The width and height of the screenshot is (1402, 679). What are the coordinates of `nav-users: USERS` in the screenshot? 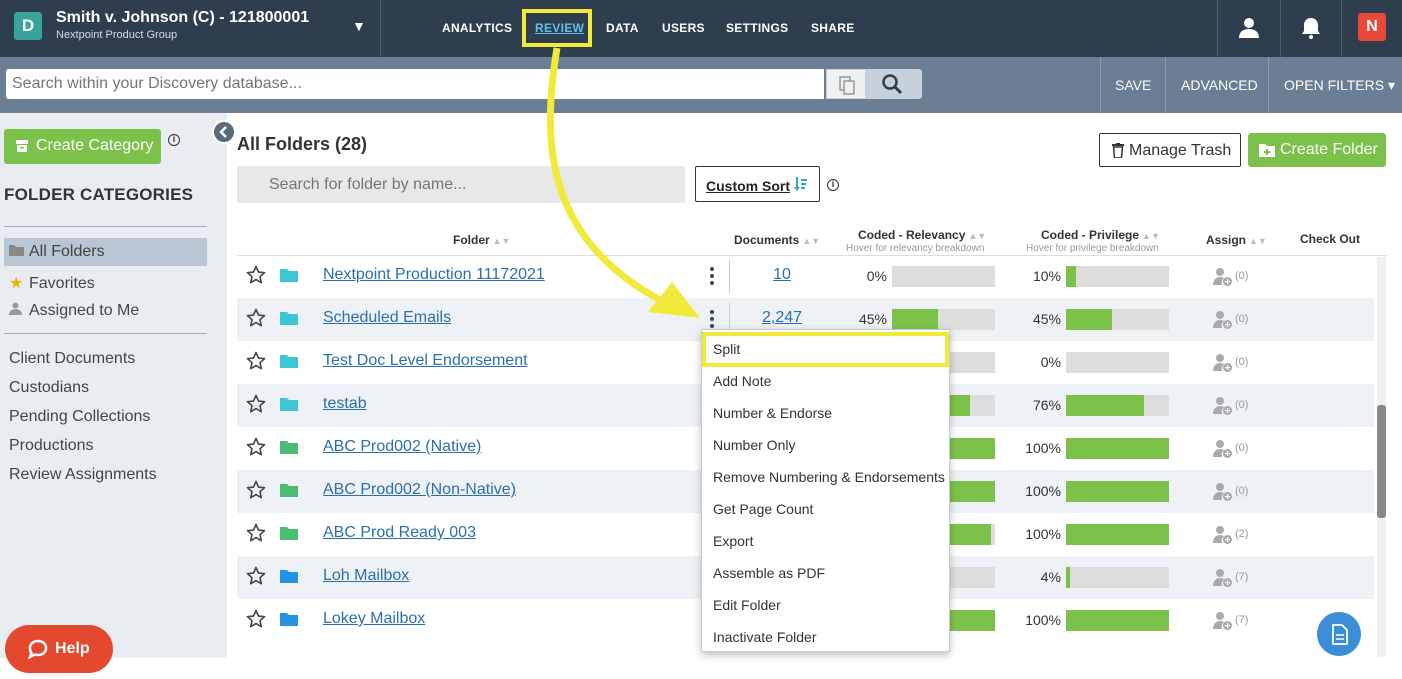 It's located at (683, 28).